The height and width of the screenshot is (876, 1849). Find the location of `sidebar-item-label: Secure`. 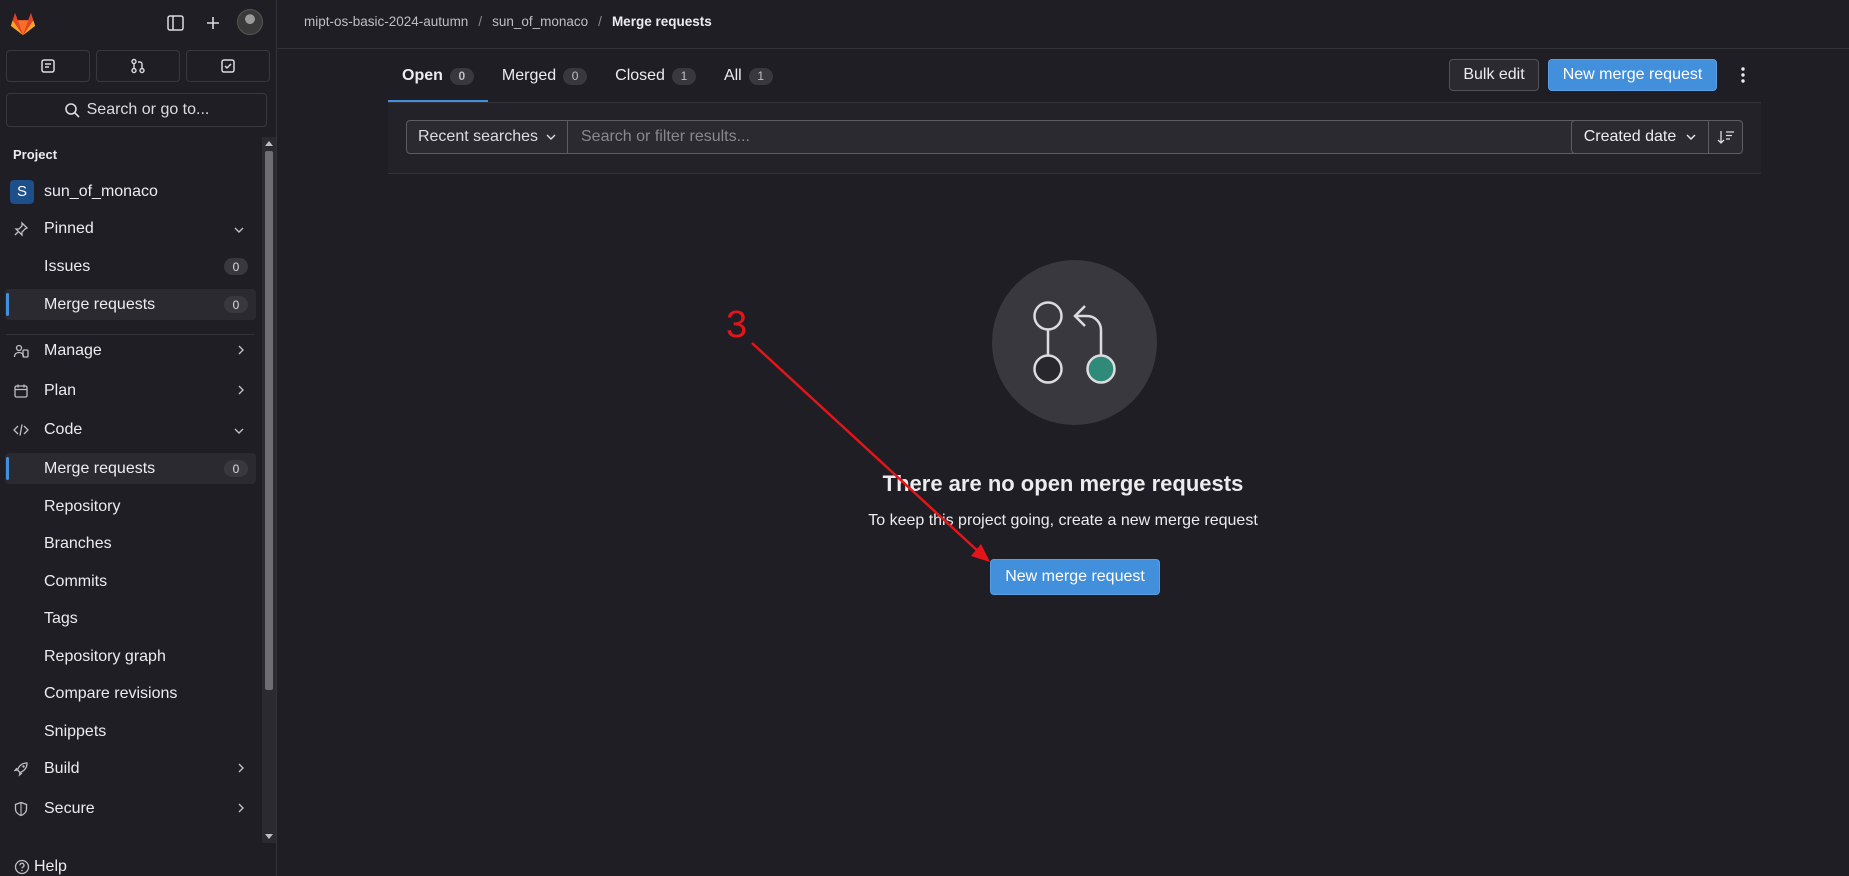

sidebar-item-label: Secure is located at coordinates (69, 808).